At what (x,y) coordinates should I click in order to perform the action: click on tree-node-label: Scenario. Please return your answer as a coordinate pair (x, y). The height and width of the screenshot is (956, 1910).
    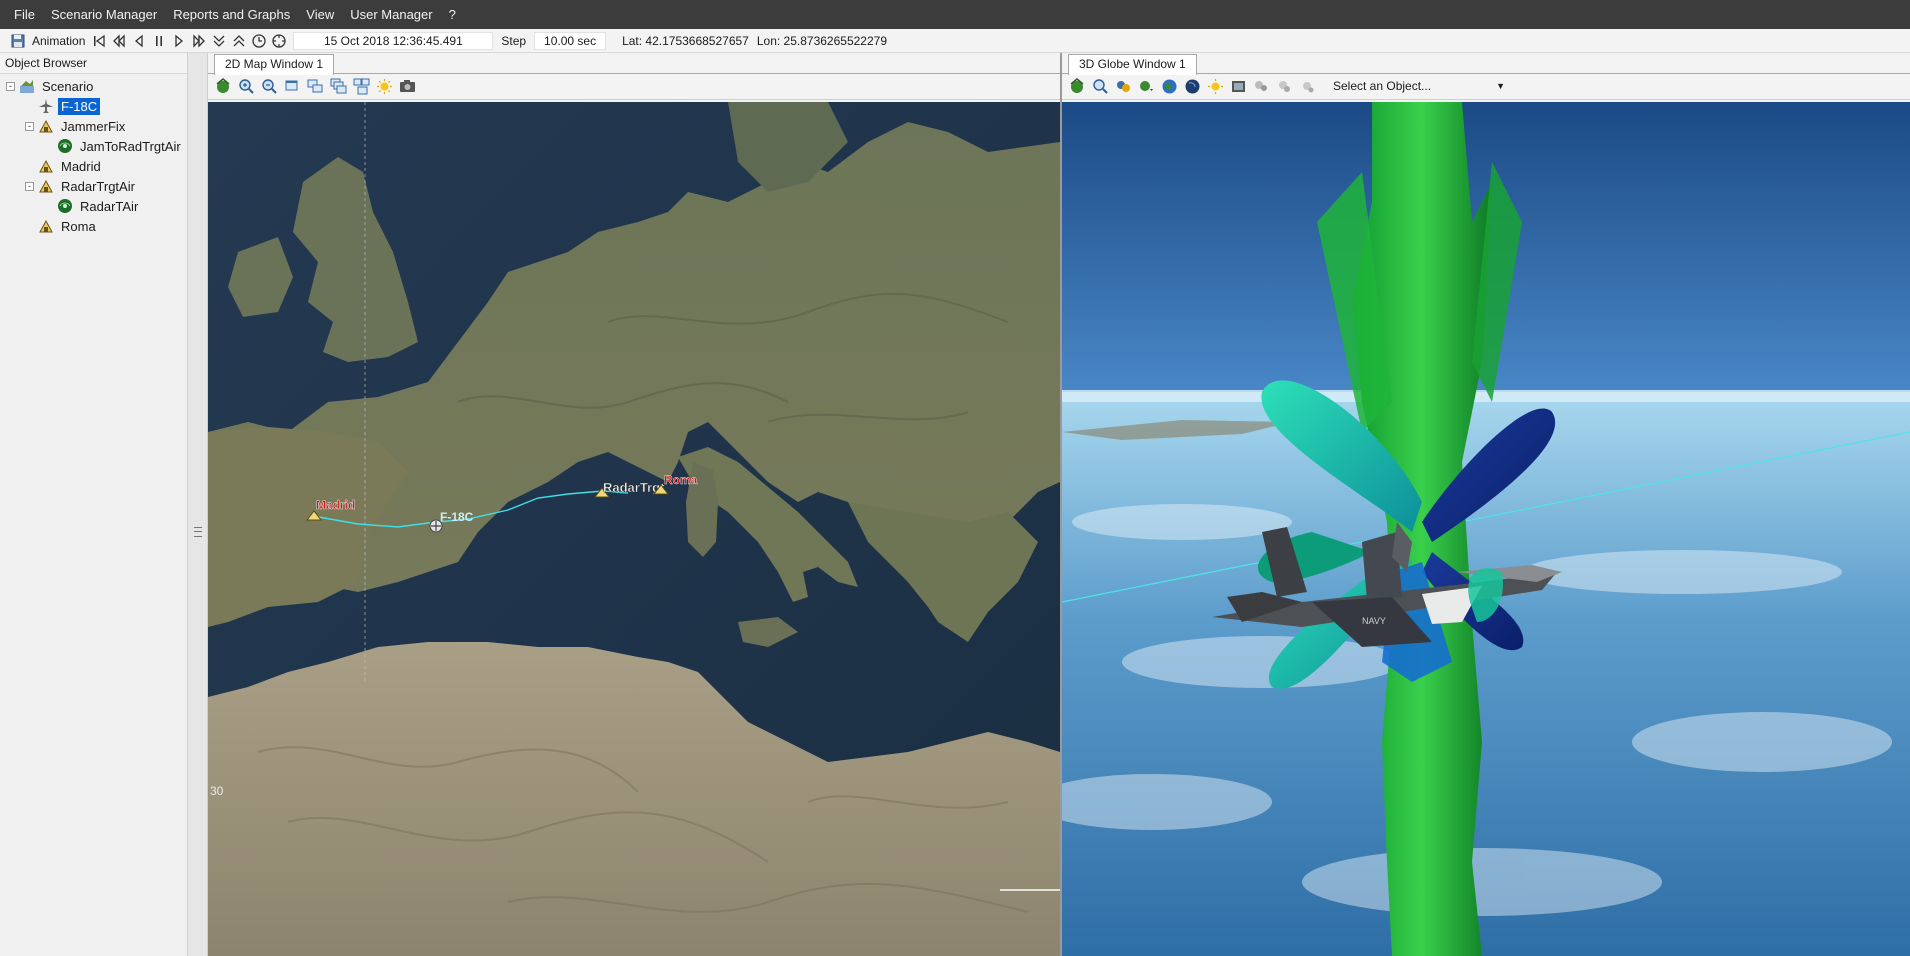
    Looking at the image, I should click on (67, 86).